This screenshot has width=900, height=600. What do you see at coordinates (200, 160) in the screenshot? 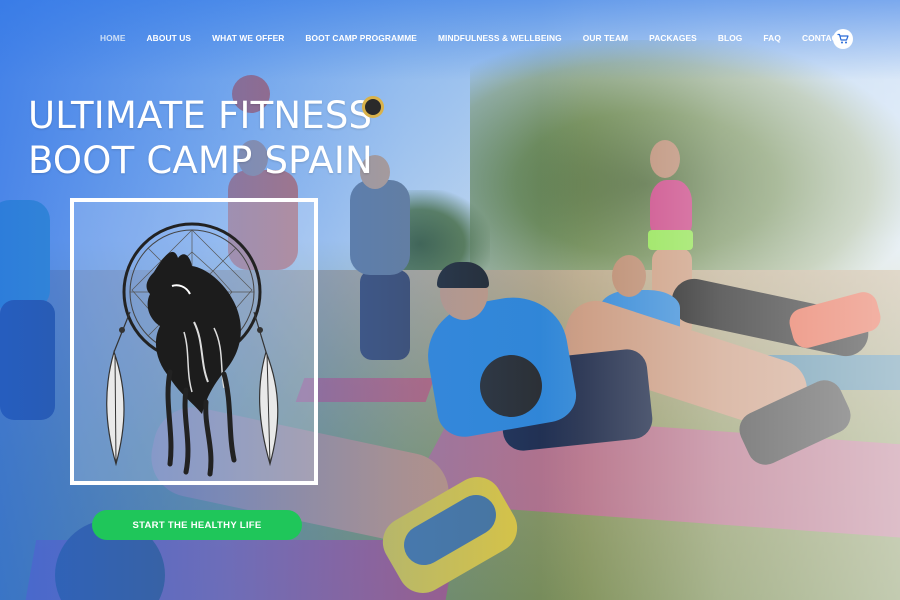
I see `page-title-line-2: BOOT CAMP SPAIN` at bounding box center [200, 160].